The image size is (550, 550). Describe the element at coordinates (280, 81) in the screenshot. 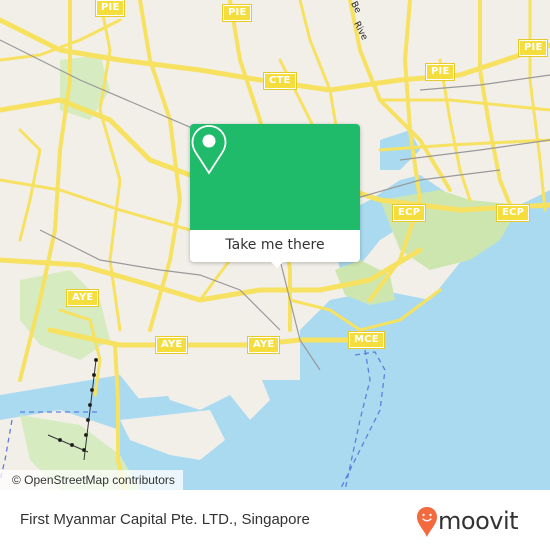

I see `road-shield-cte: CTE` at that location.